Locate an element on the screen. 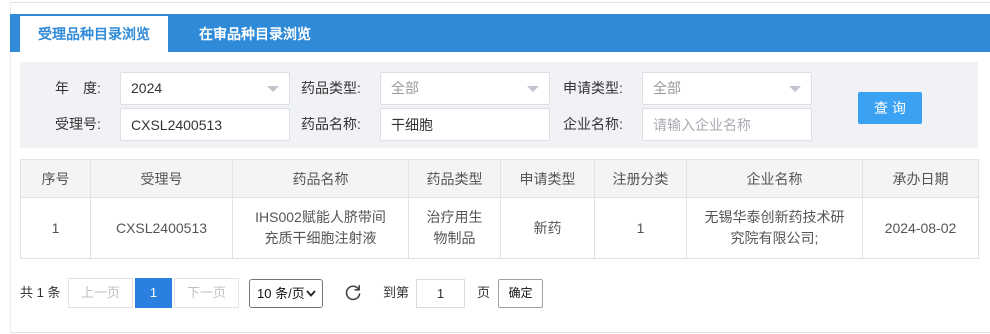 This screenshot has width=990, height=334. cell-apply-type: 新药 is located at coordinates (547, 228).